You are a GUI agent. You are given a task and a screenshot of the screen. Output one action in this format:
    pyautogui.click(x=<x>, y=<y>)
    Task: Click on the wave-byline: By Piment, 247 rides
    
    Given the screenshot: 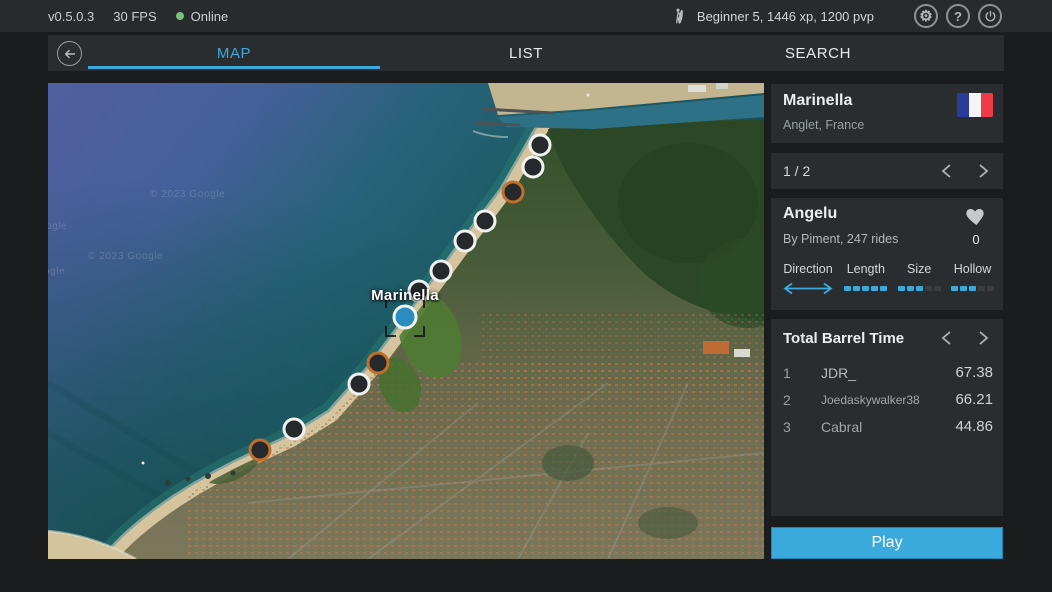 What is the action you would take?
    pyautogui.click(x=841, y=239)
    